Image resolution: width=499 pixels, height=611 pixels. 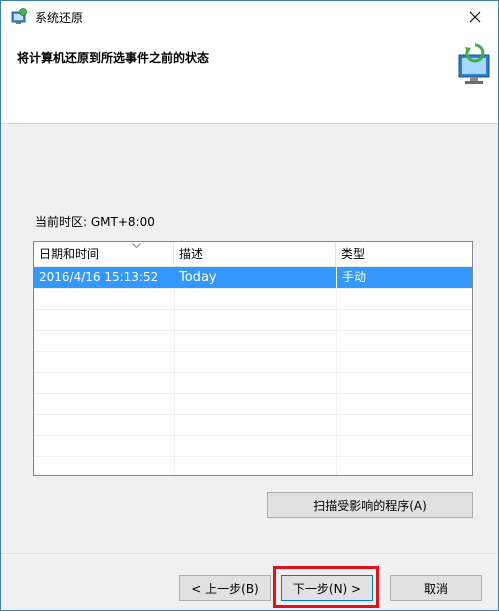 What do you see at coordinates (249, 78) in the screenshot?
I see `wizard-header: 将计算机还原到所选事件之前的状态` at bounding box center [249, 78].